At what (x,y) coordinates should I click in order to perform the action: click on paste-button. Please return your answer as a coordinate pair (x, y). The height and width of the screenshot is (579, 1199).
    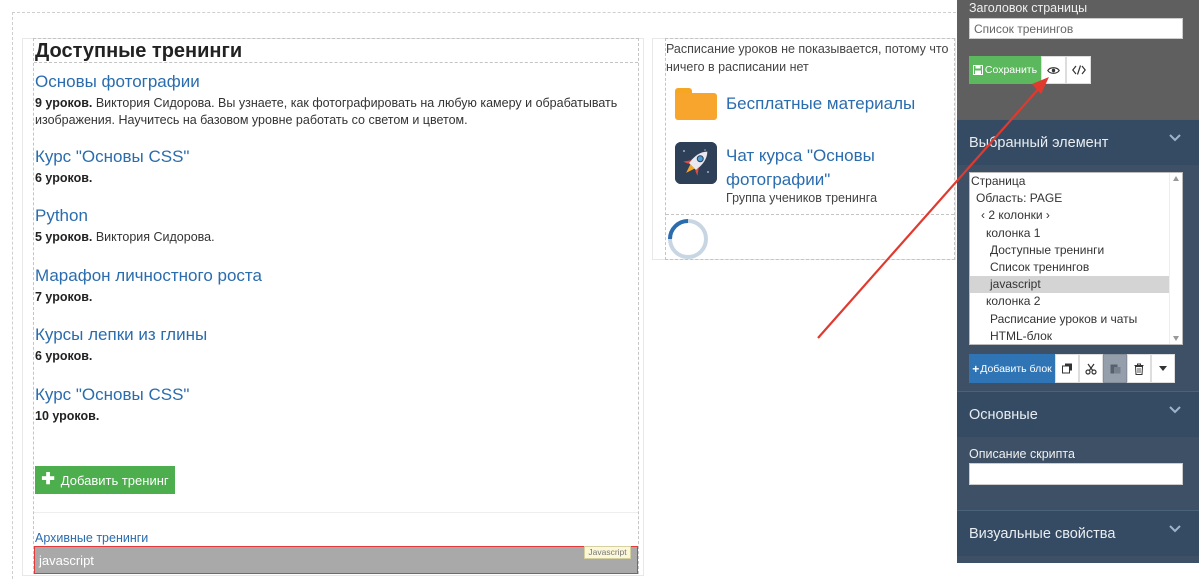
    Looking at the image, I should click on (1115, 368).